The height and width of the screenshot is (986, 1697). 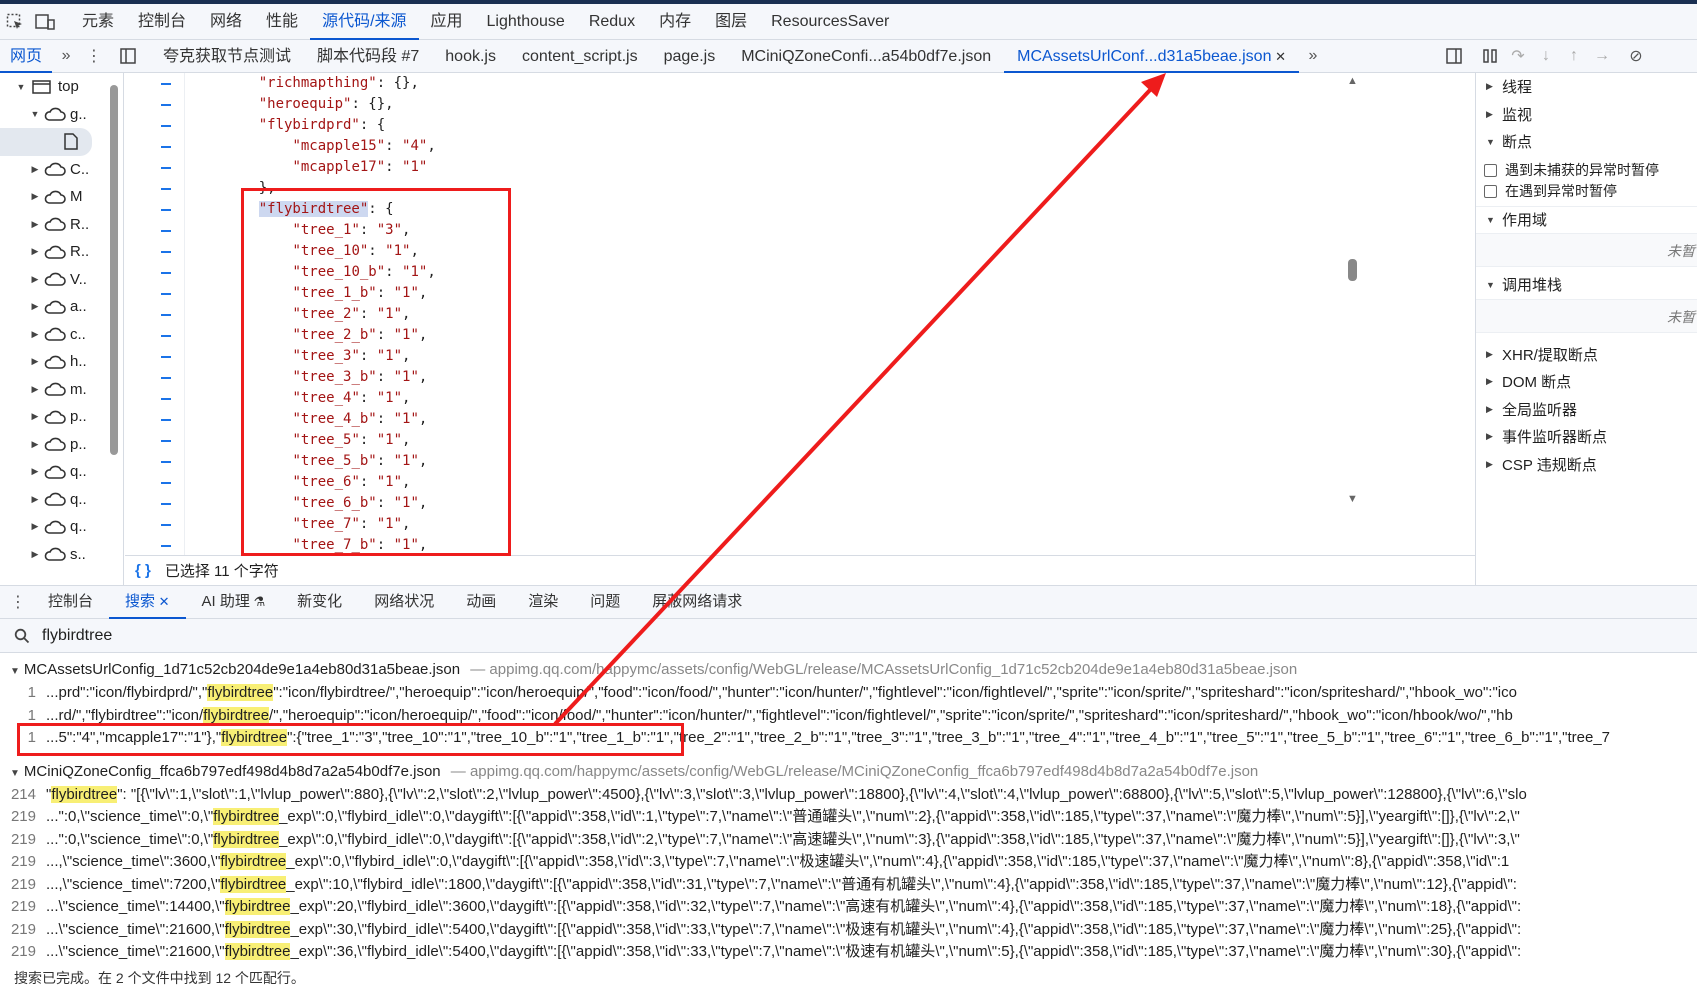 What do you see at coordinates (143, 570) in the screenshot?
I see `pretty-print-icon: { }` at bounding box center [143, 570].